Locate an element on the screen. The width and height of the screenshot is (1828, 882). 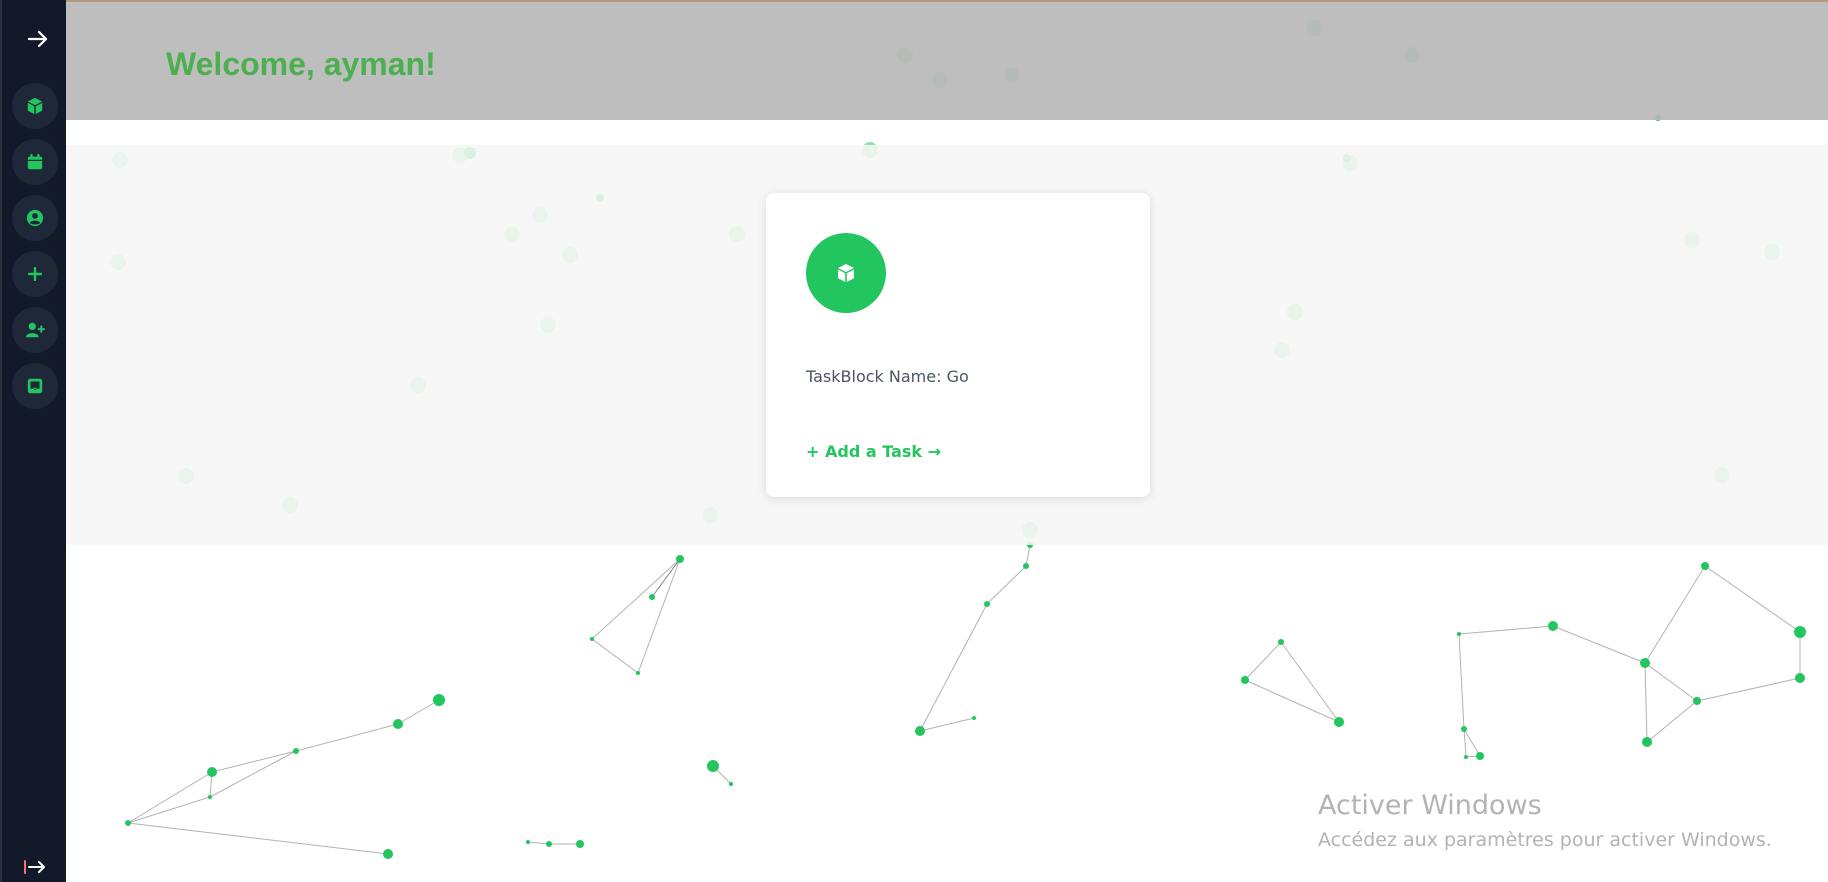
sidebar-item-profile is located at coordinates (35, 218).